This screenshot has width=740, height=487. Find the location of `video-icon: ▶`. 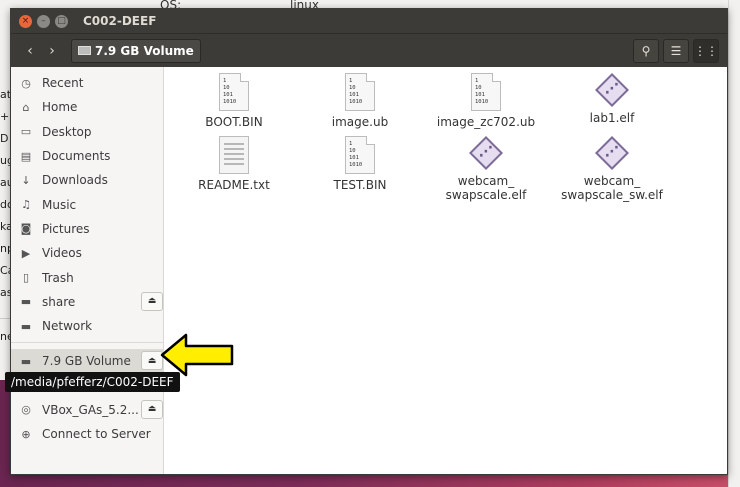

video-icon: ▶ is located at coordinates (26, 253).